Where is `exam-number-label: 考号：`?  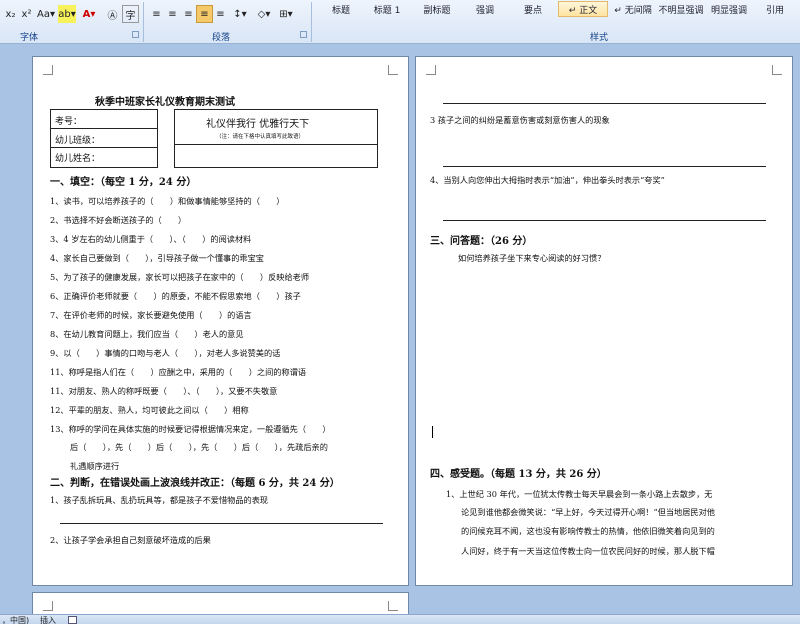
exam-number-label: 考号： is located at coordinates (69, 122).